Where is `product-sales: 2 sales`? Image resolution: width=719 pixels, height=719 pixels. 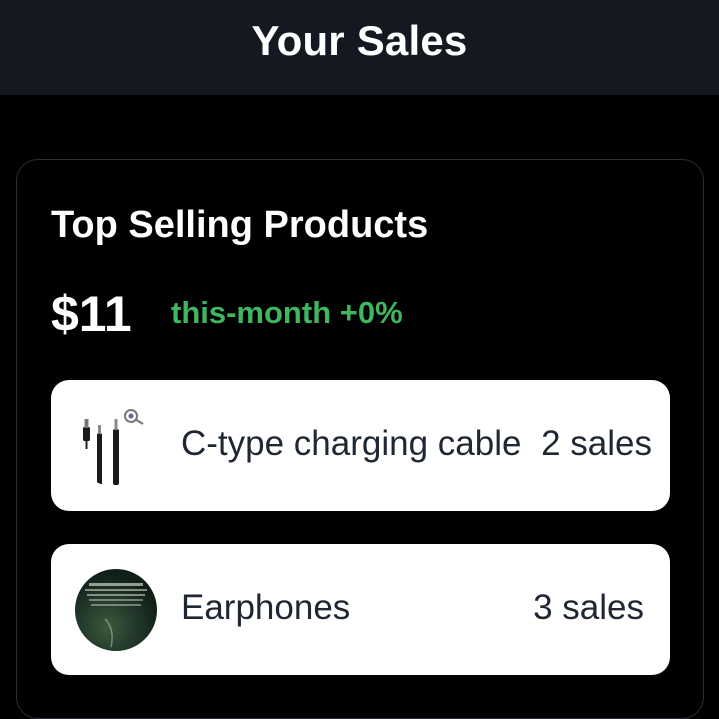 product-sales: 2 sales is located at coordinates (596, 443).